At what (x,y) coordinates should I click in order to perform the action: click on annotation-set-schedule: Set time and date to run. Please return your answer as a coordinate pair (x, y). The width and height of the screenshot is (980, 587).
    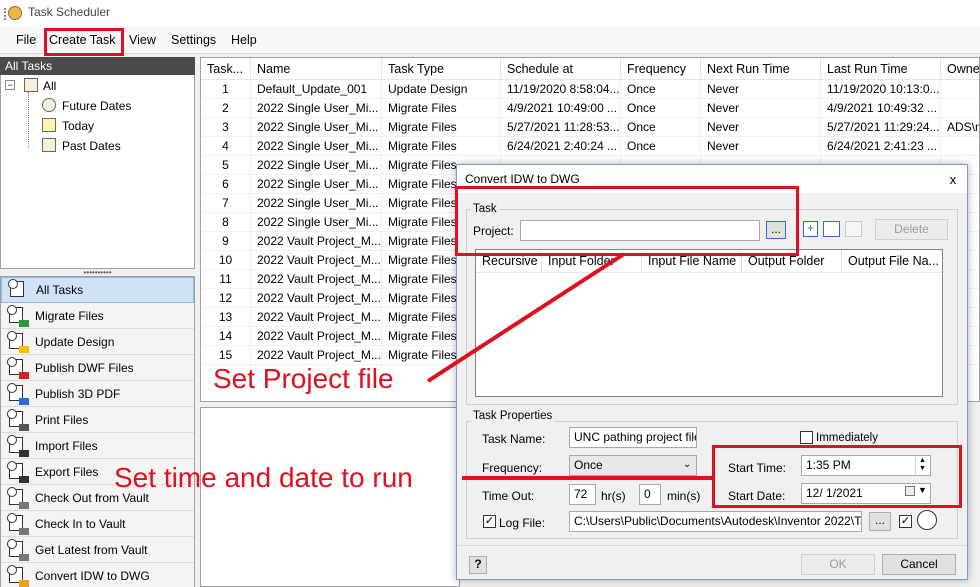
    Looking at the image, I should click on (263, 477).